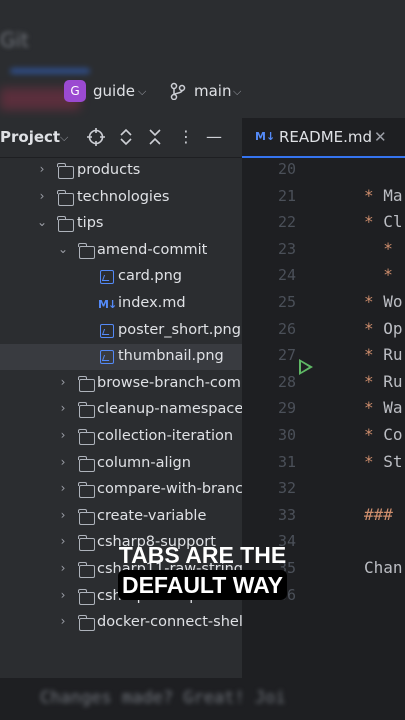 This screenshot has height=720, width=405. I want to click on line-number: 30, so click(286, 435).